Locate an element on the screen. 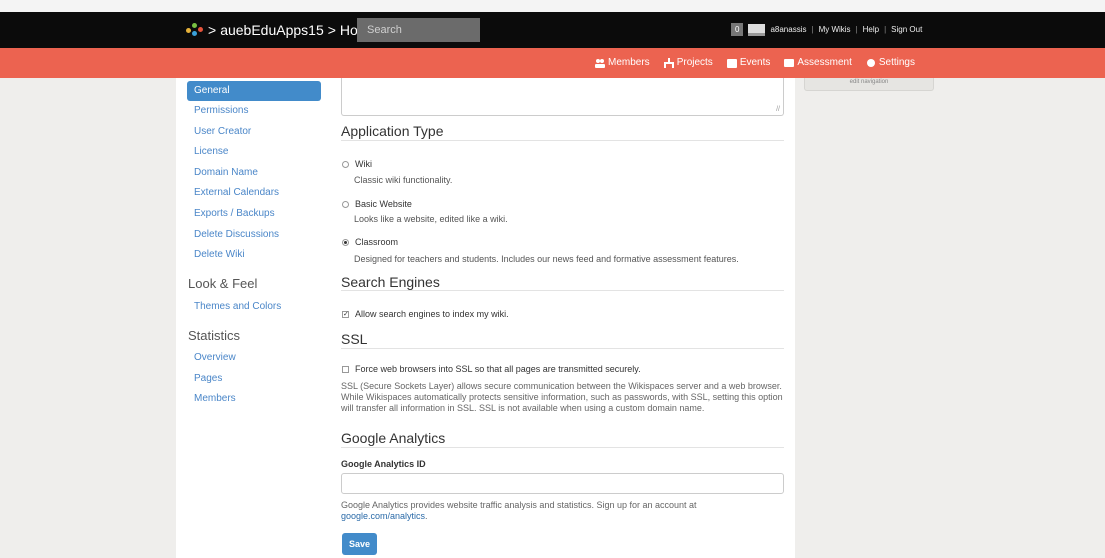 The height and width of the screenshot is (558, 1105). nav-settings-label: Settings is located at coordinates (896, 62).